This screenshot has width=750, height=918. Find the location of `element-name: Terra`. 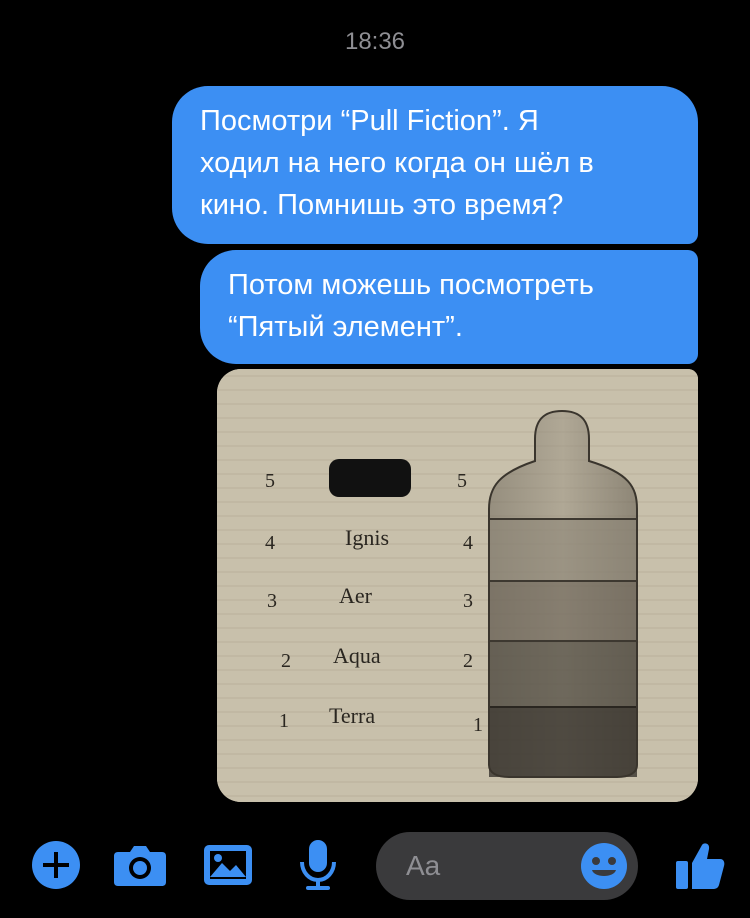

element-name: Terra is located at coordinates (352, 715).